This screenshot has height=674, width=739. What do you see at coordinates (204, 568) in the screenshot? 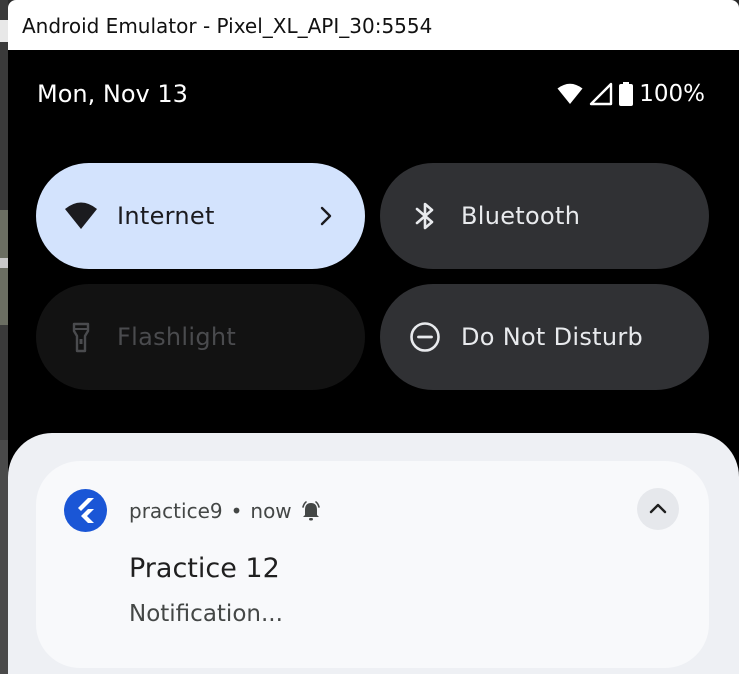
I see `notification-title: Practice 12` at bounding box center [204, 568].